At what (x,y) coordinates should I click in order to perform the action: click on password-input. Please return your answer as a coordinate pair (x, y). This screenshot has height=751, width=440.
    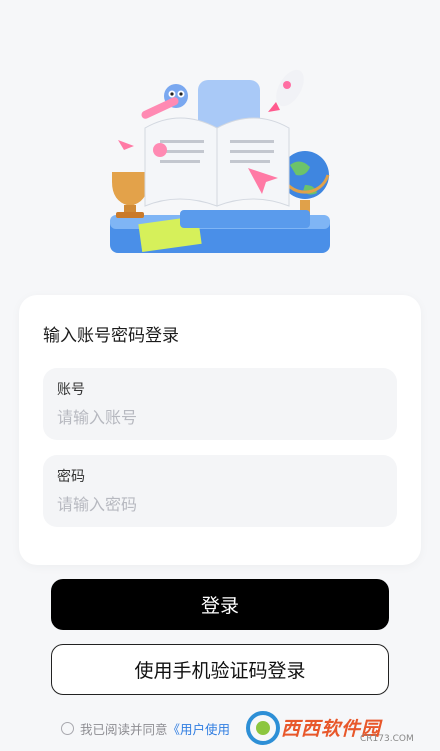
    Looking at the image, I should click on (217, 504).